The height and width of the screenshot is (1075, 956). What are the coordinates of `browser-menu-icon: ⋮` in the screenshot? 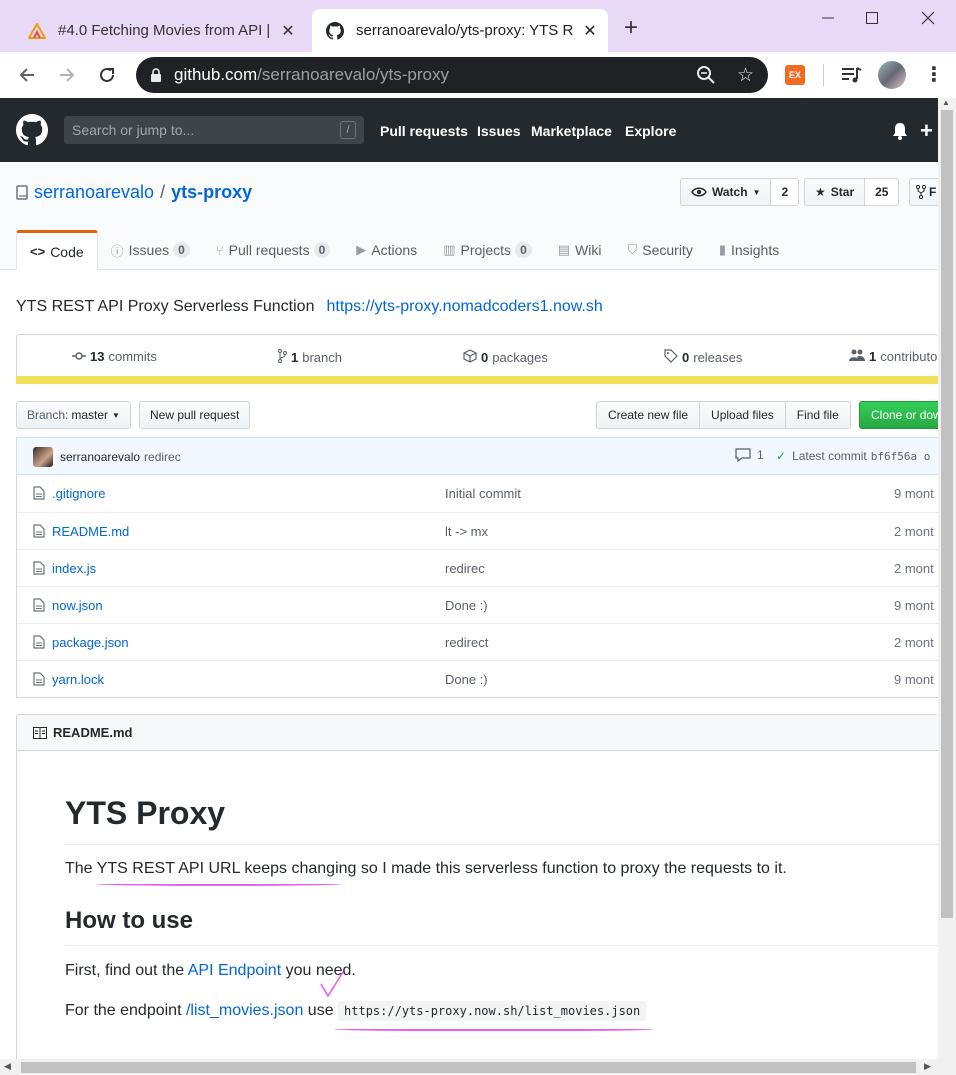 It's located at (934, 74).